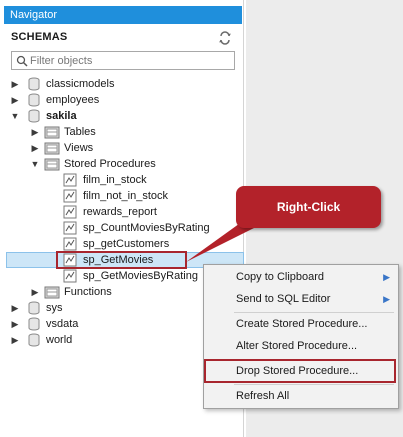 This screenshot has width=403, height=437. What do you see at coordinates (100, 340) in the screenshot?
I see `tree-item-world: ▶ world` at bounding box center [100, 340].